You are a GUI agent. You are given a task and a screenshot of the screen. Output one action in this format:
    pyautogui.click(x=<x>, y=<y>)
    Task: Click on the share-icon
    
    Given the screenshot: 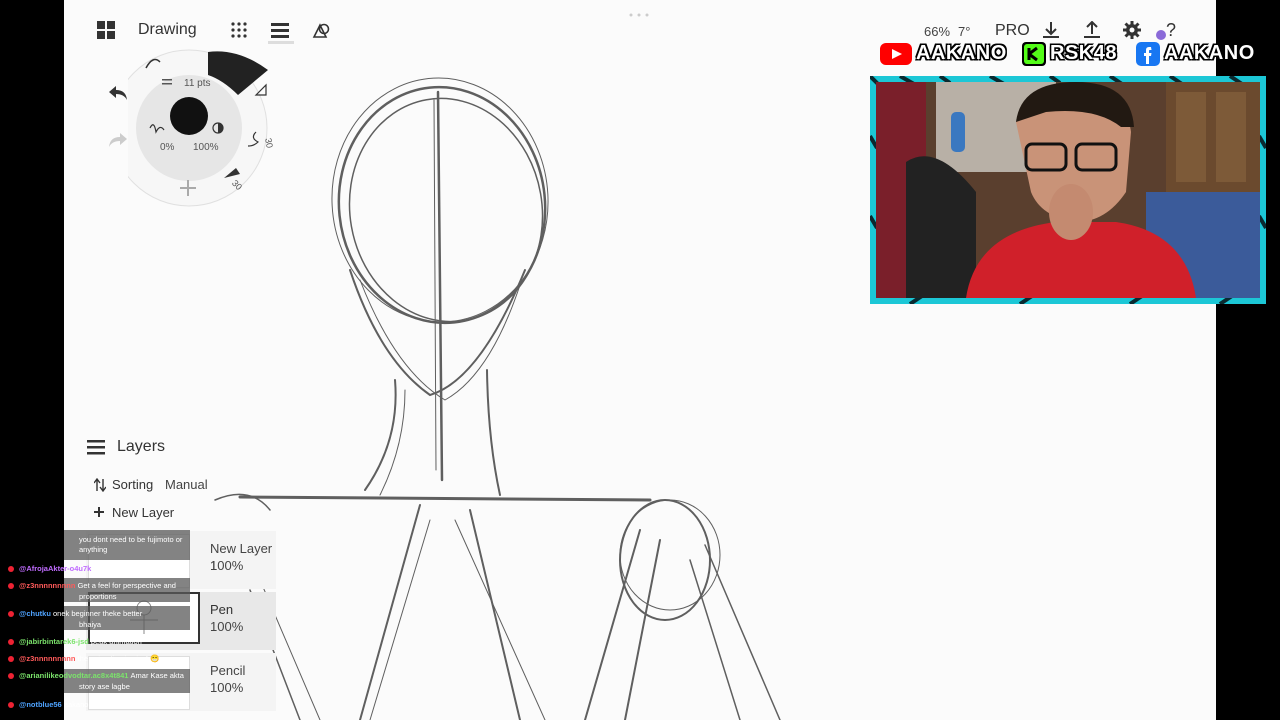 What is the action you would take?
    pyautogui.click(x=1093, y=31)
    